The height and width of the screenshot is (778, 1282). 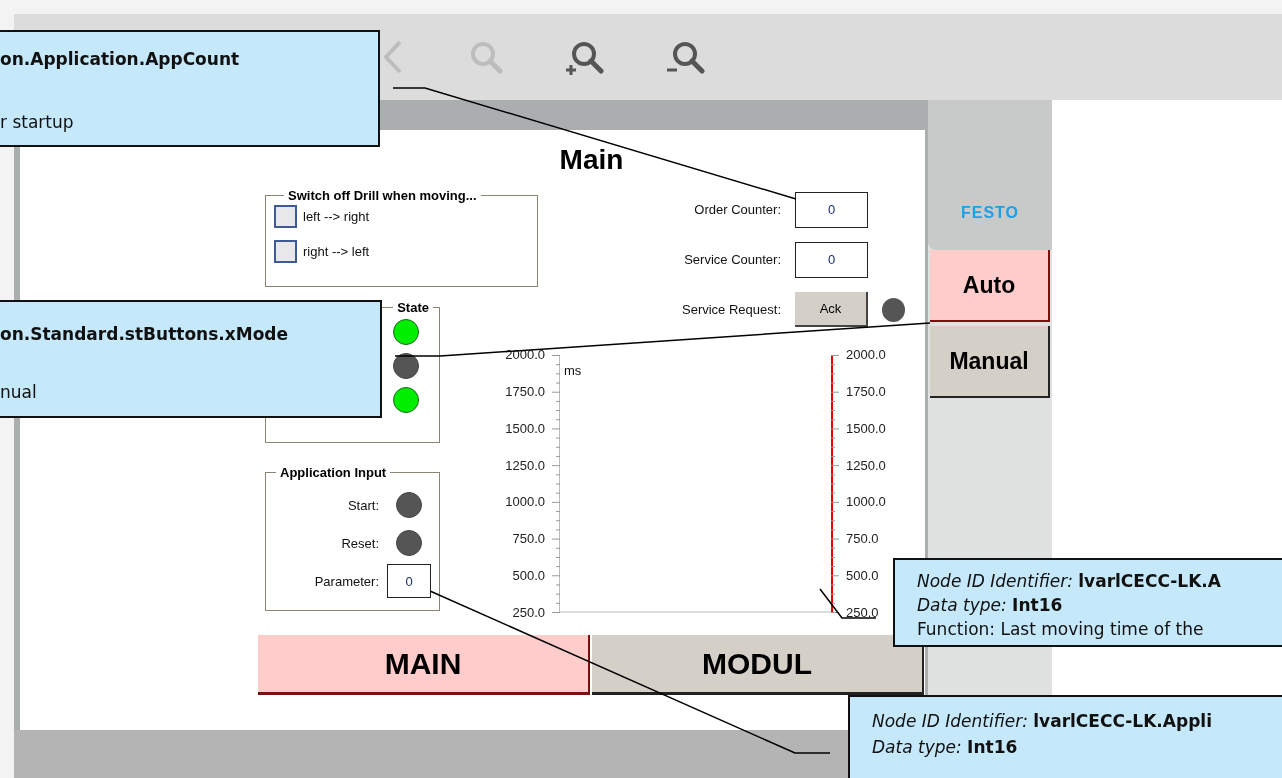 What do you see at coordinates (866, 355) in the screenshot?
I see `axis-label: 2000.0` at bounding box center [866, 355].